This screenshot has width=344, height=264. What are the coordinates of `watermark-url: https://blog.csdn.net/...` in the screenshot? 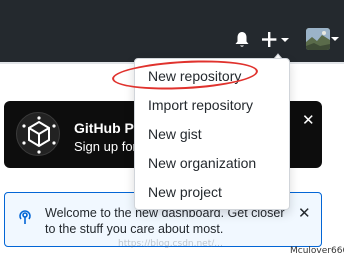 It's located at (170, 244).